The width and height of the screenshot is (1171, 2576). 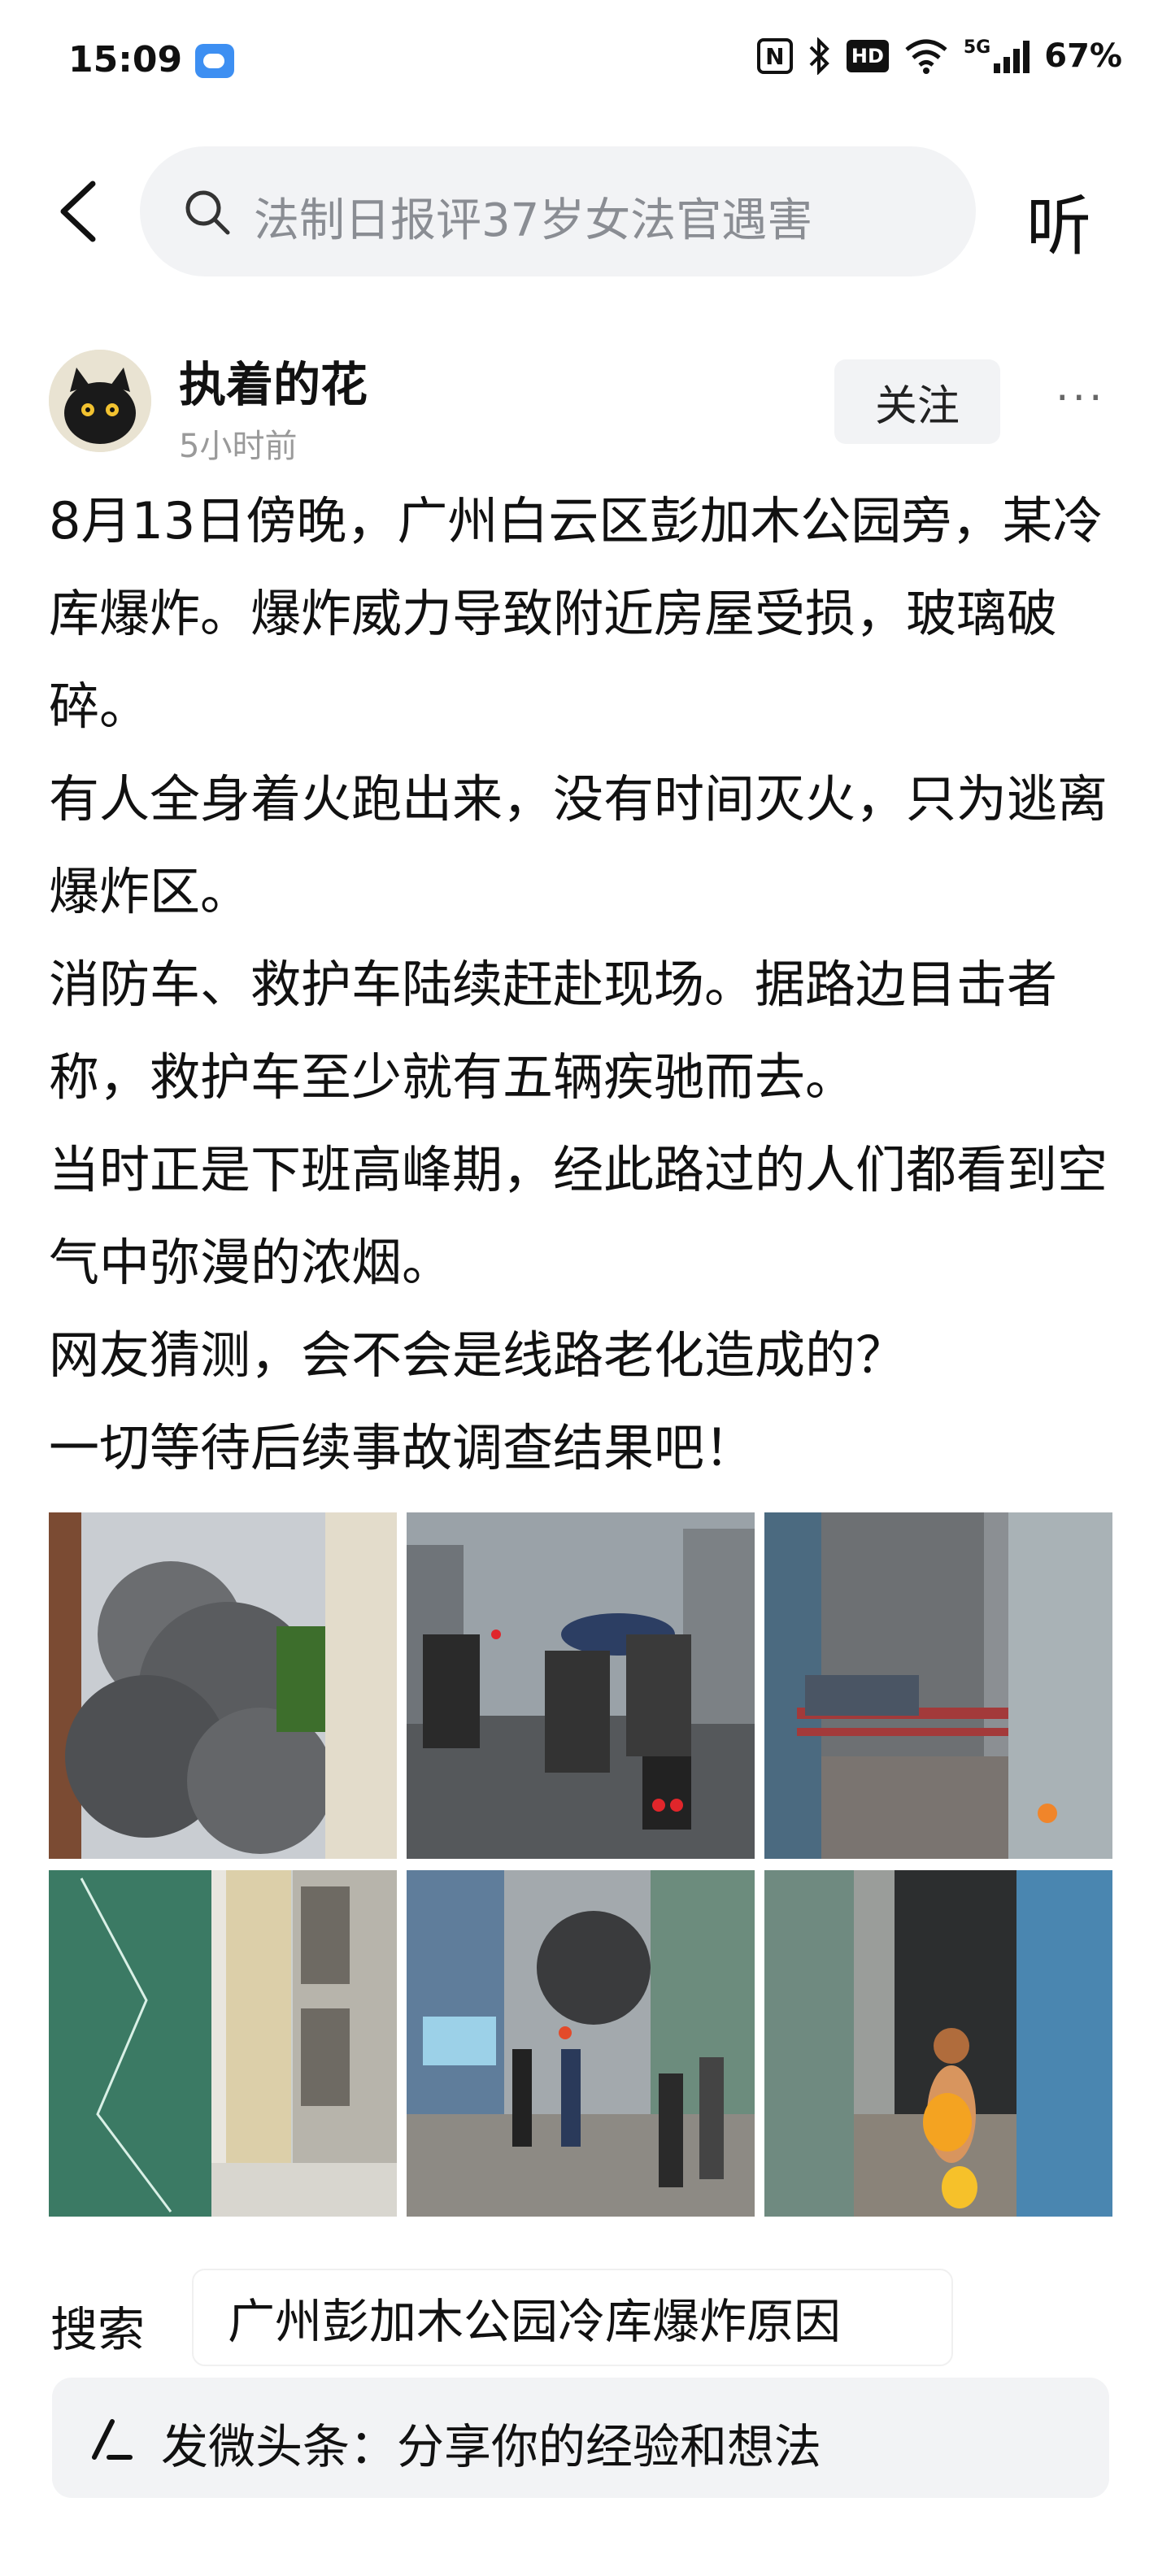 What do you see at coordinates (581, 2044) in the screenshot?
I see `photo-crowd-street` at bounding box center [581, 2044].